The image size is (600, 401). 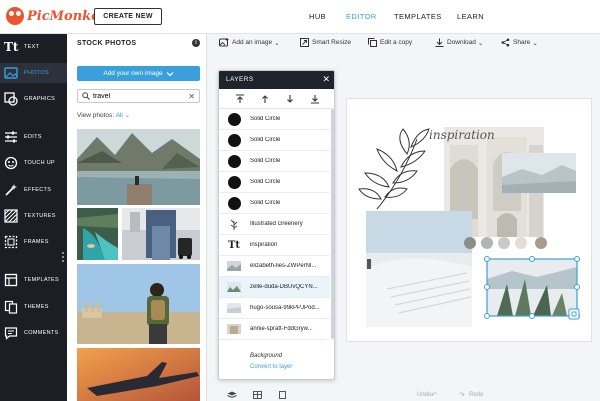 What do you see at coordinates (41, 333) in the screenshot?
I see `rail-label: COMMENTS` at bounding box center [41, 333].